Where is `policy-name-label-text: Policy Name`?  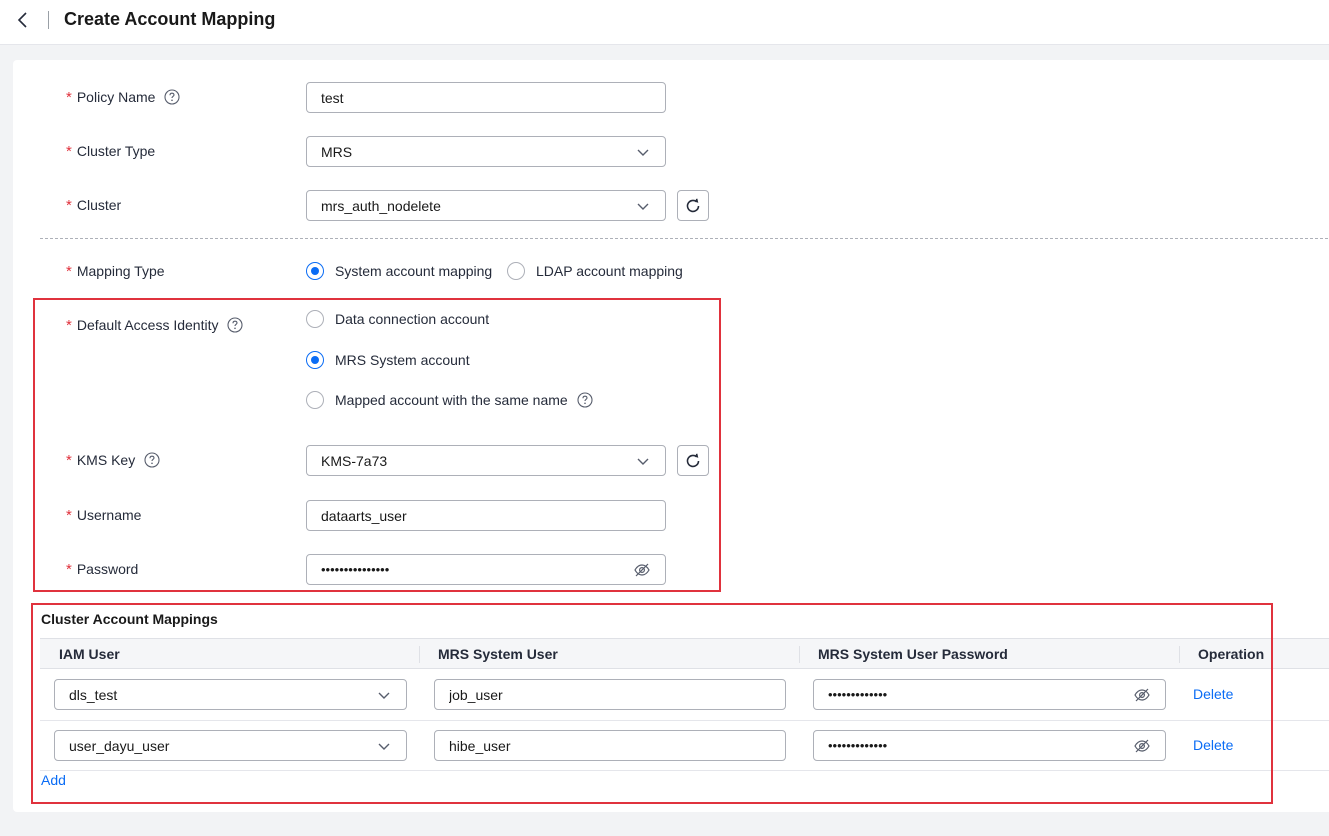 policy-name-label-text: Policy Name is located at coordinates (116, 97).